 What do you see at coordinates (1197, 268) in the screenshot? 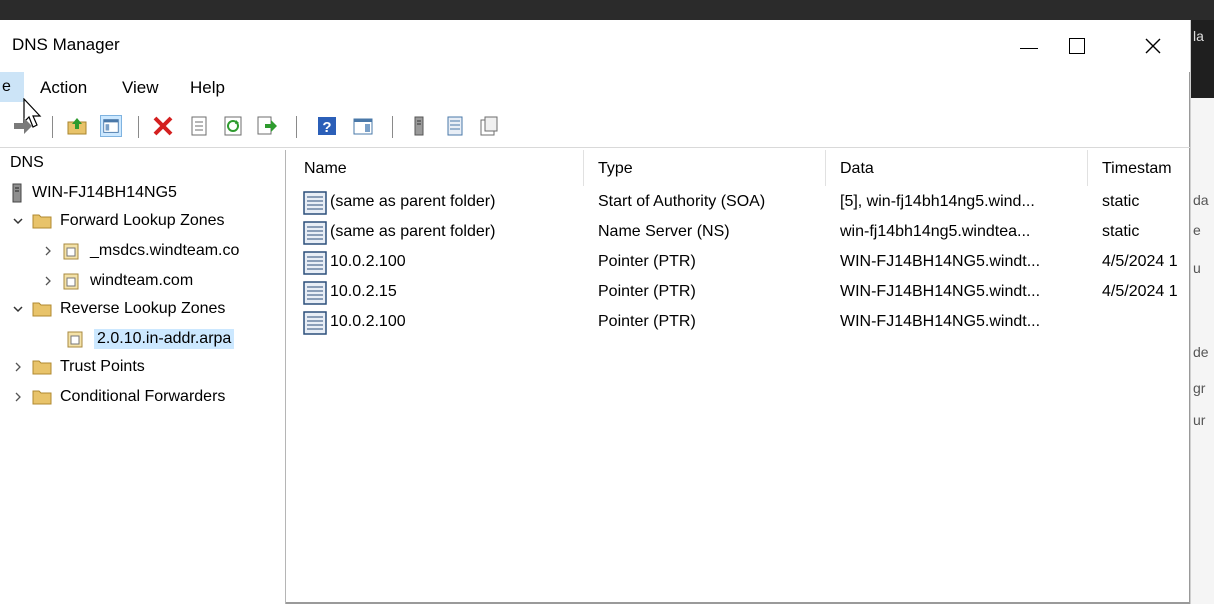
I see `background-fragment: u` at bounding box center [1197, 268].